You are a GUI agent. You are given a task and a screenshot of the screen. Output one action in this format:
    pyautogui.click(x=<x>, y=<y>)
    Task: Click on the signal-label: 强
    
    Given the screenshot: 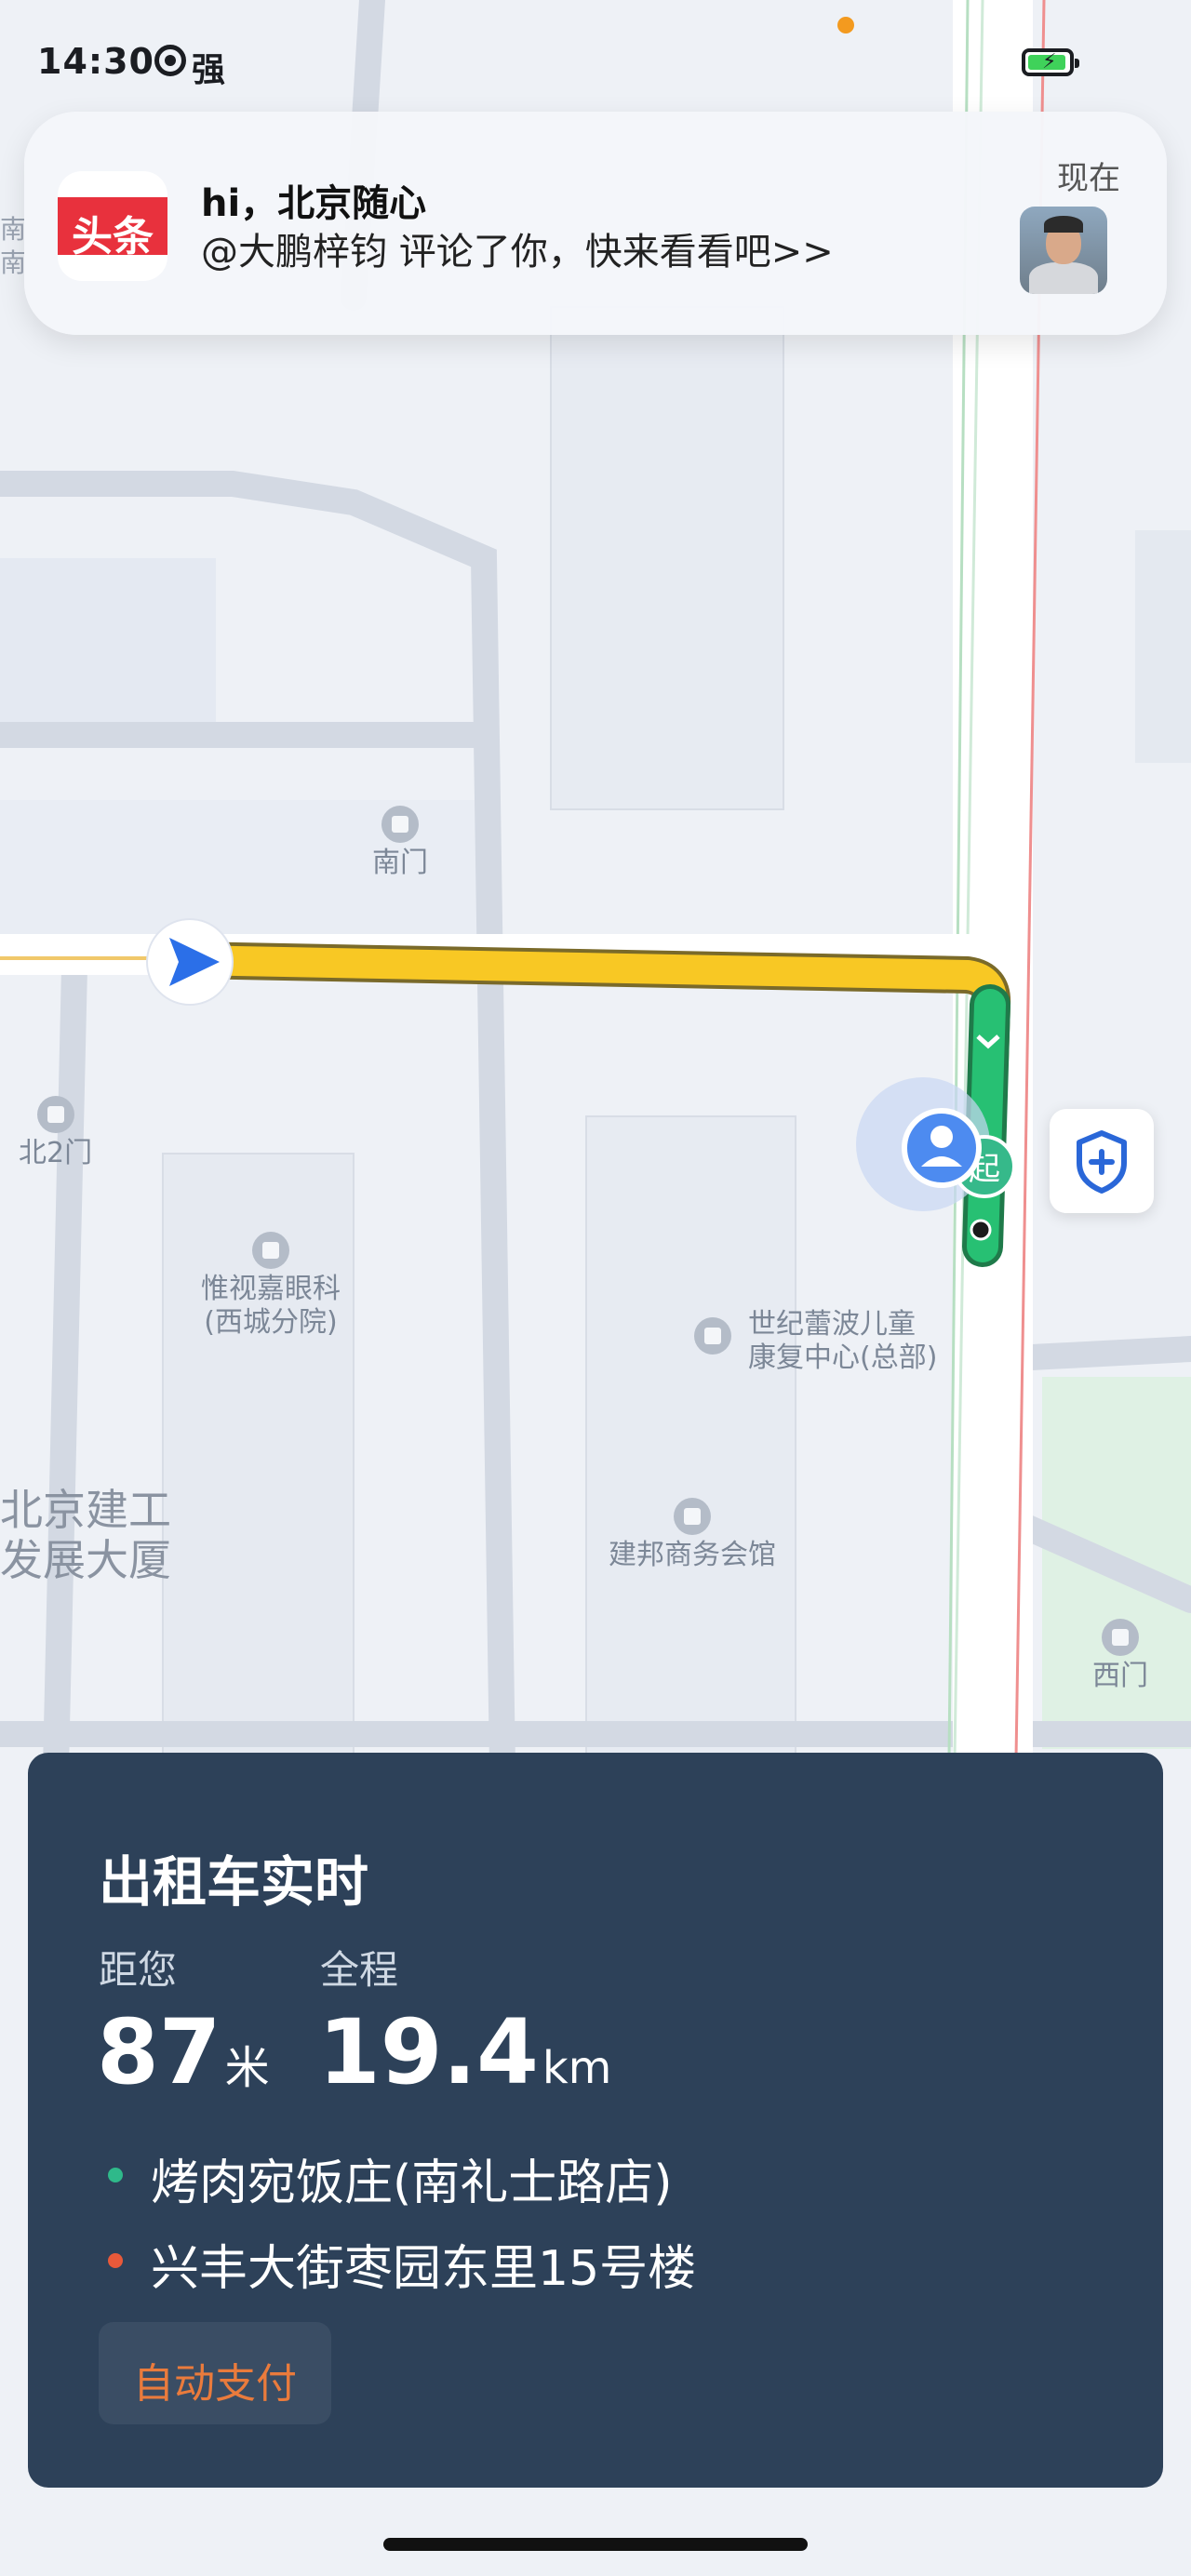 What is the action you would take?
    pyautogui.click(x=209, y=70)
    